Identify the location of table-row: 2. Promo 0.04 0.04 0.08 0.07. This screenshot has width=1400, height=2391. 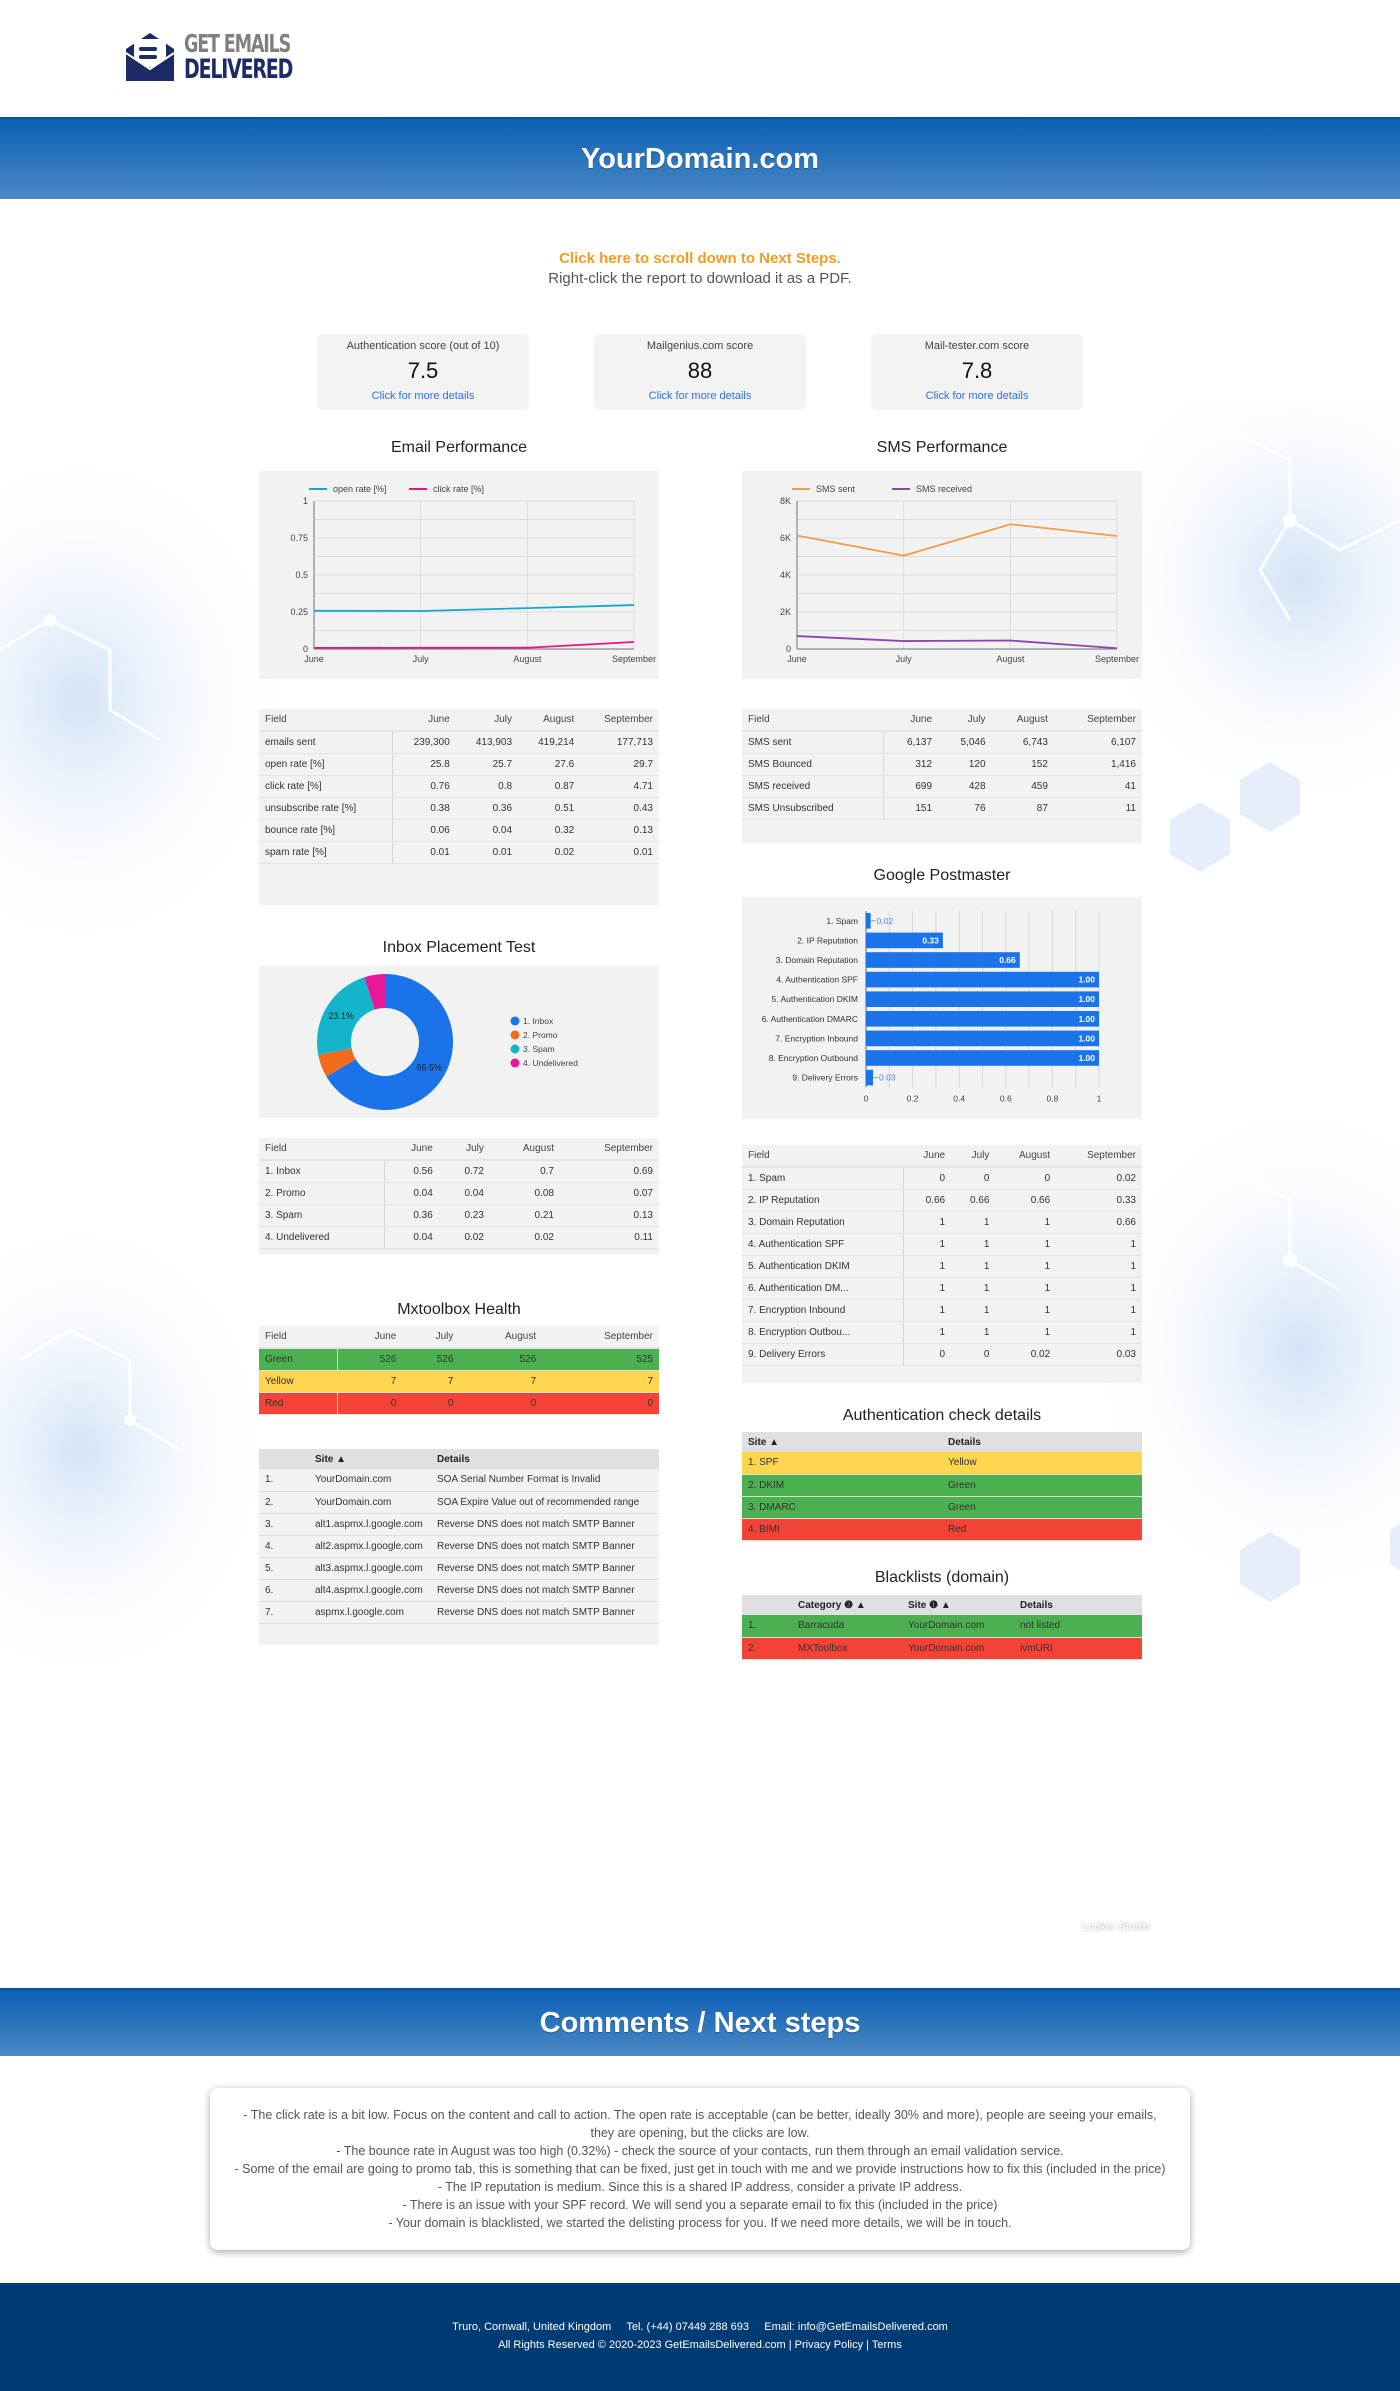
(459, 1193).